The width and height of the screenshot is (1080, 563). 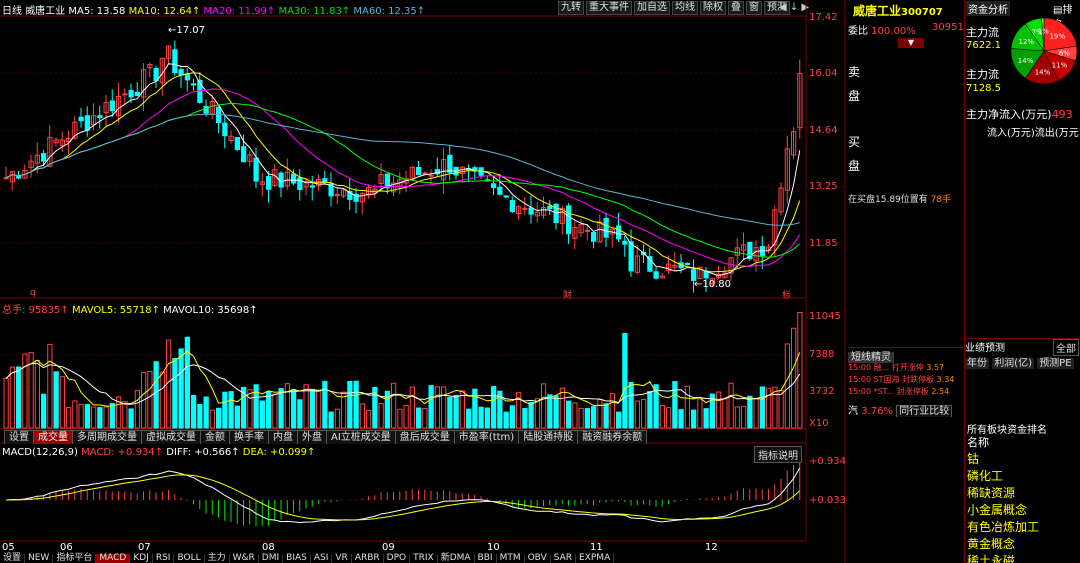 I want to click on sector-item: 稀土永磁, so click(x=991, y=557).